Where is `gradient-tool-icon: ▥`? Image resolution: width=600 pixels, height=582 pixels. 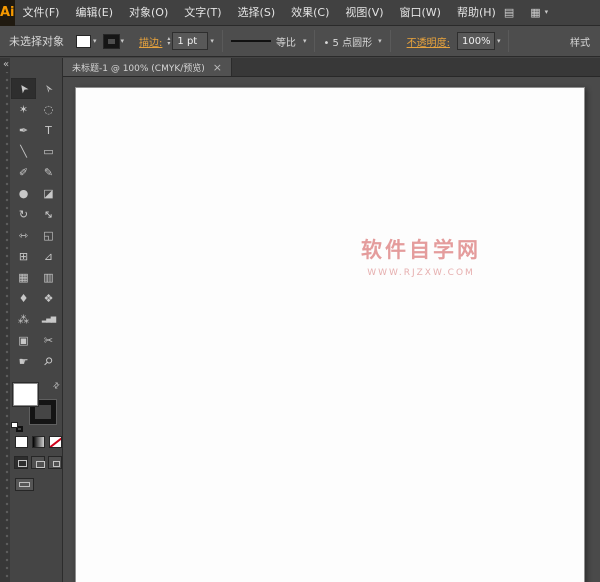 gradient-tool-icon: ▥ is located at coordinates (48, 277).